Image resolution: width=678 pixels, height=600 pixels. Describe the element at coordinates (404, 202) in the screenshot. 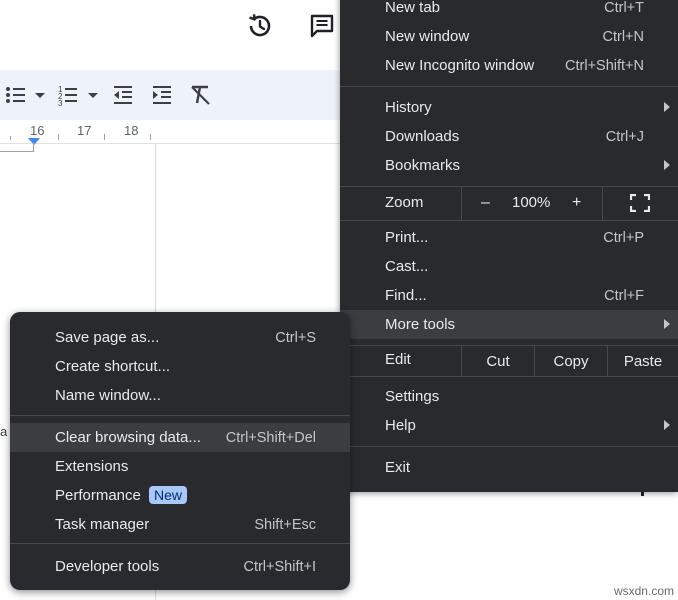

I see `zoom-label: Zoom` at that location.